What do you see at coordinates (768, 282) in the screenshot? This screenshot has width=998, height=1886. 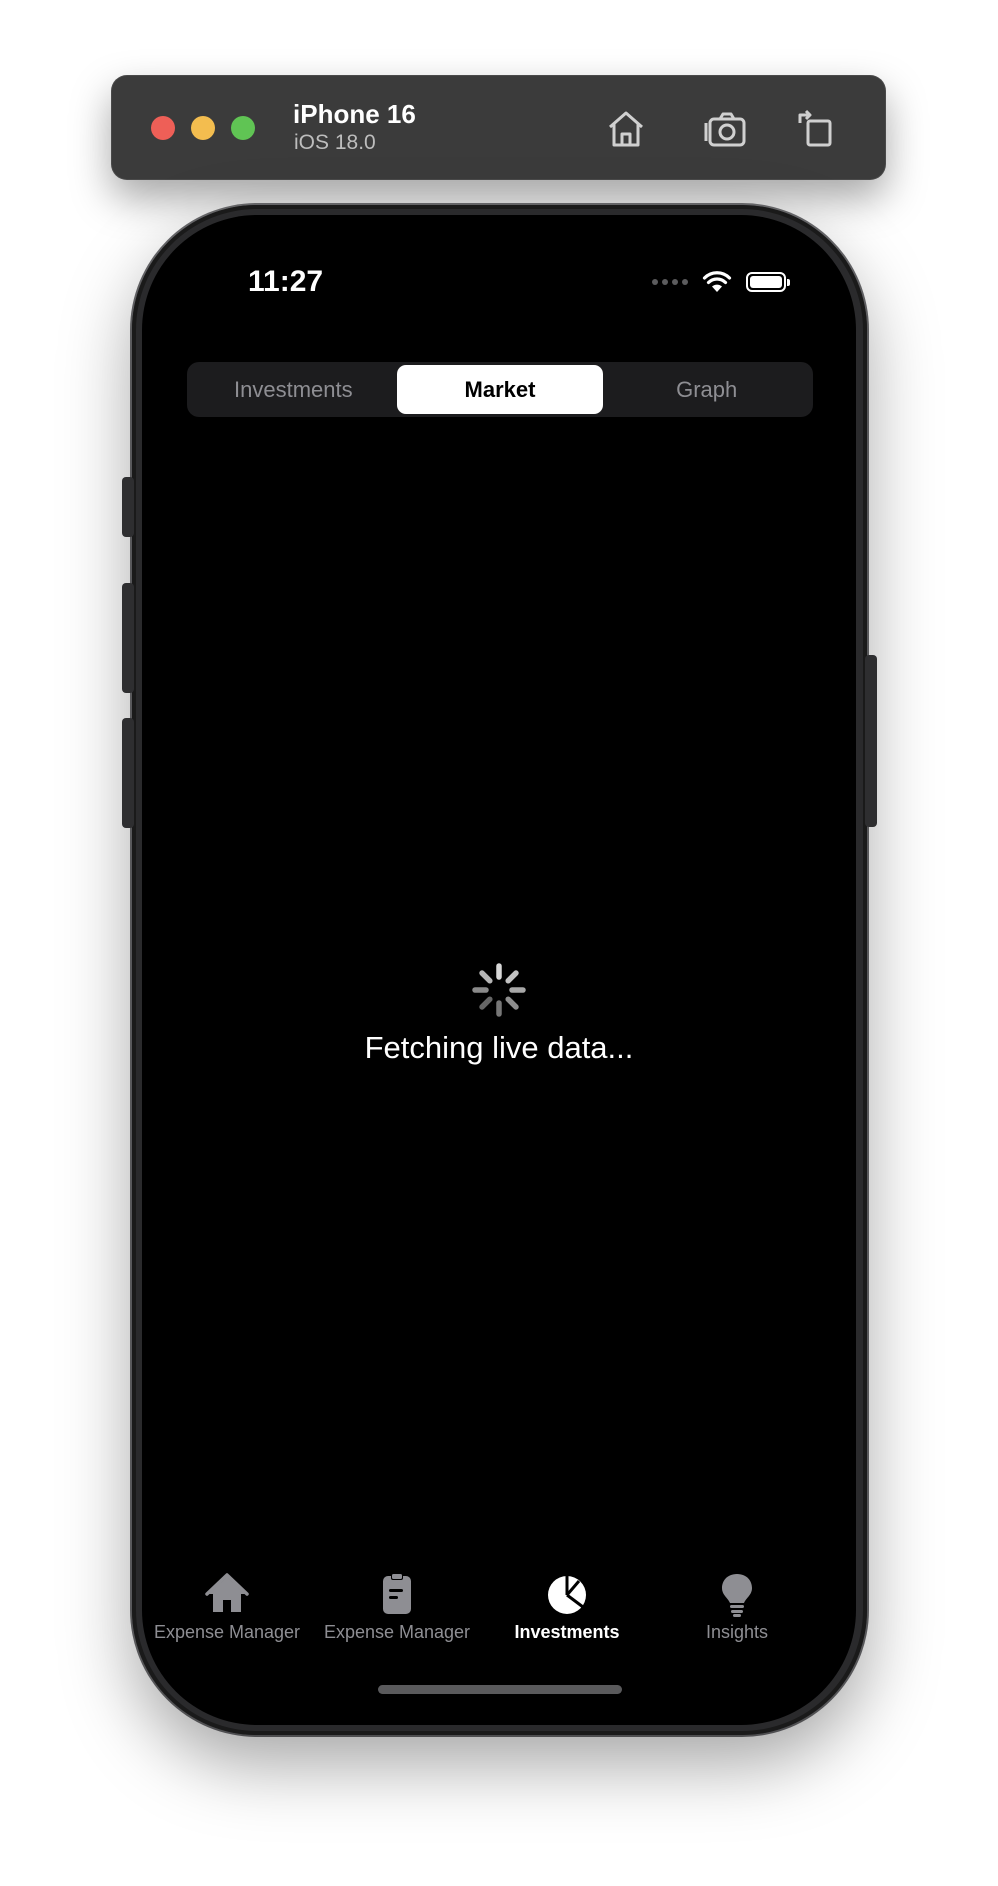 I see `battery-icon` at bounding box center [768, 282].